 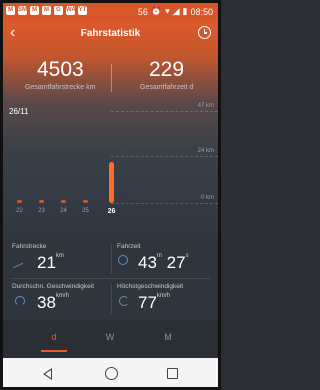 What do you see at coordinates (59, 256) in the screenshot?
I see `distance-unit: km` at bounding box center [59, 256].